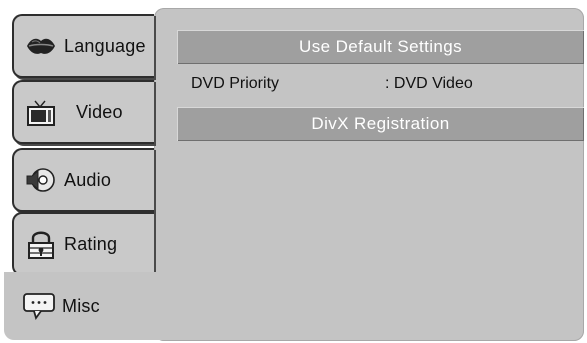 This screenshot has height=343, width=587. I want to click on tab-video: Video, so click(83, 112).